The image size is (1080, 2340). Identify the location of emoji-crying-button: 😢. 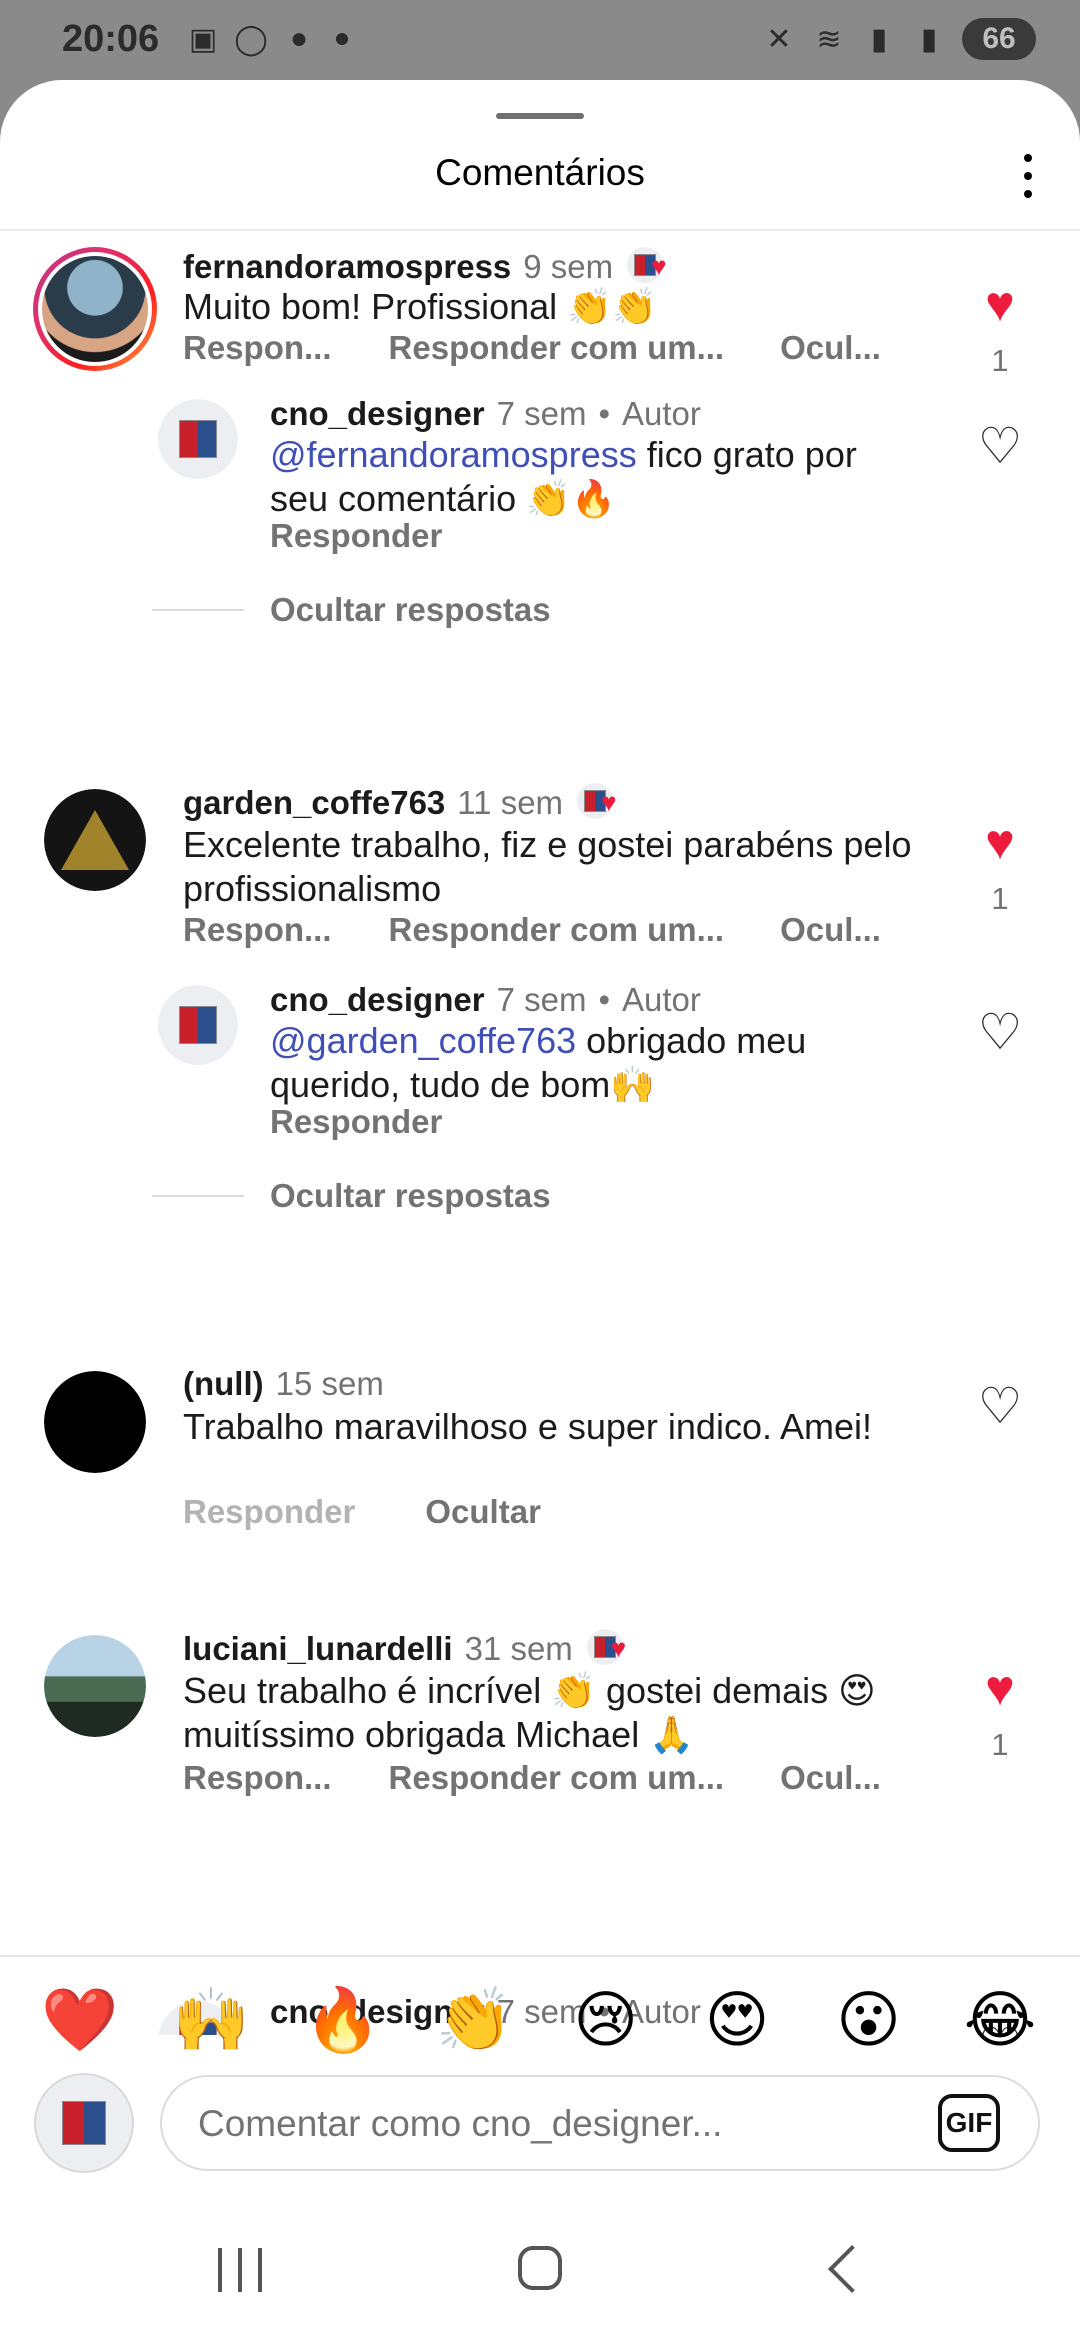
(606, 2020).